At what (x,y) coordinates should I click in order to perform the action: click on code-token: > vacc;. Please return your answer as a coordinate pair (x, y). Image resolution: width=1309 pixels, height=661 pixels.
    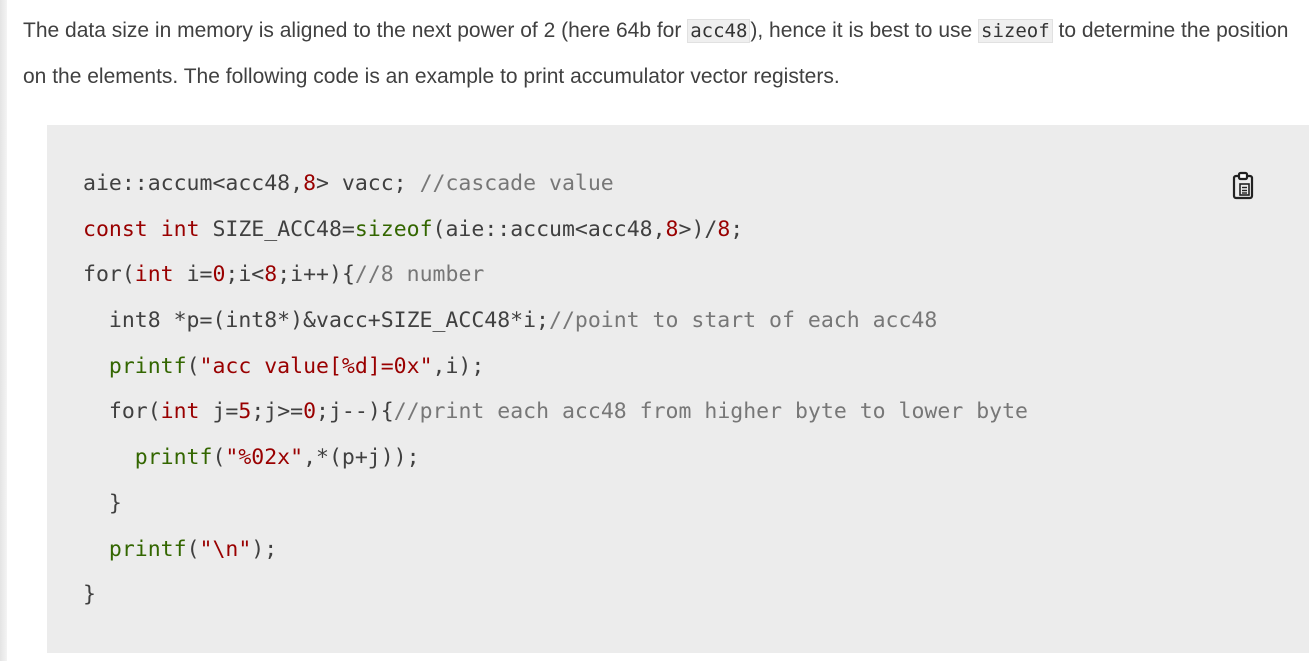
    Looking at the image, I should click on (368, 183).